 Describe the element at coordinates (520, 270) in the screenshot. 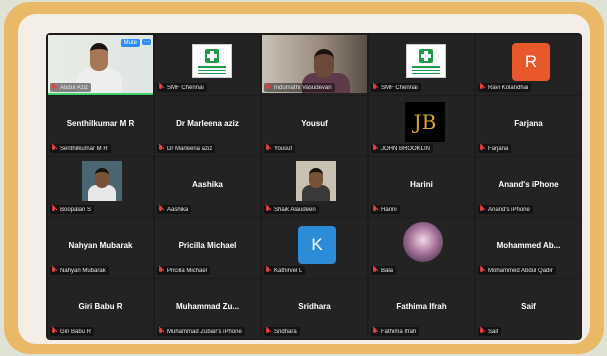

I see `participant-name: Mohammed Abdul Qadir` at that location.